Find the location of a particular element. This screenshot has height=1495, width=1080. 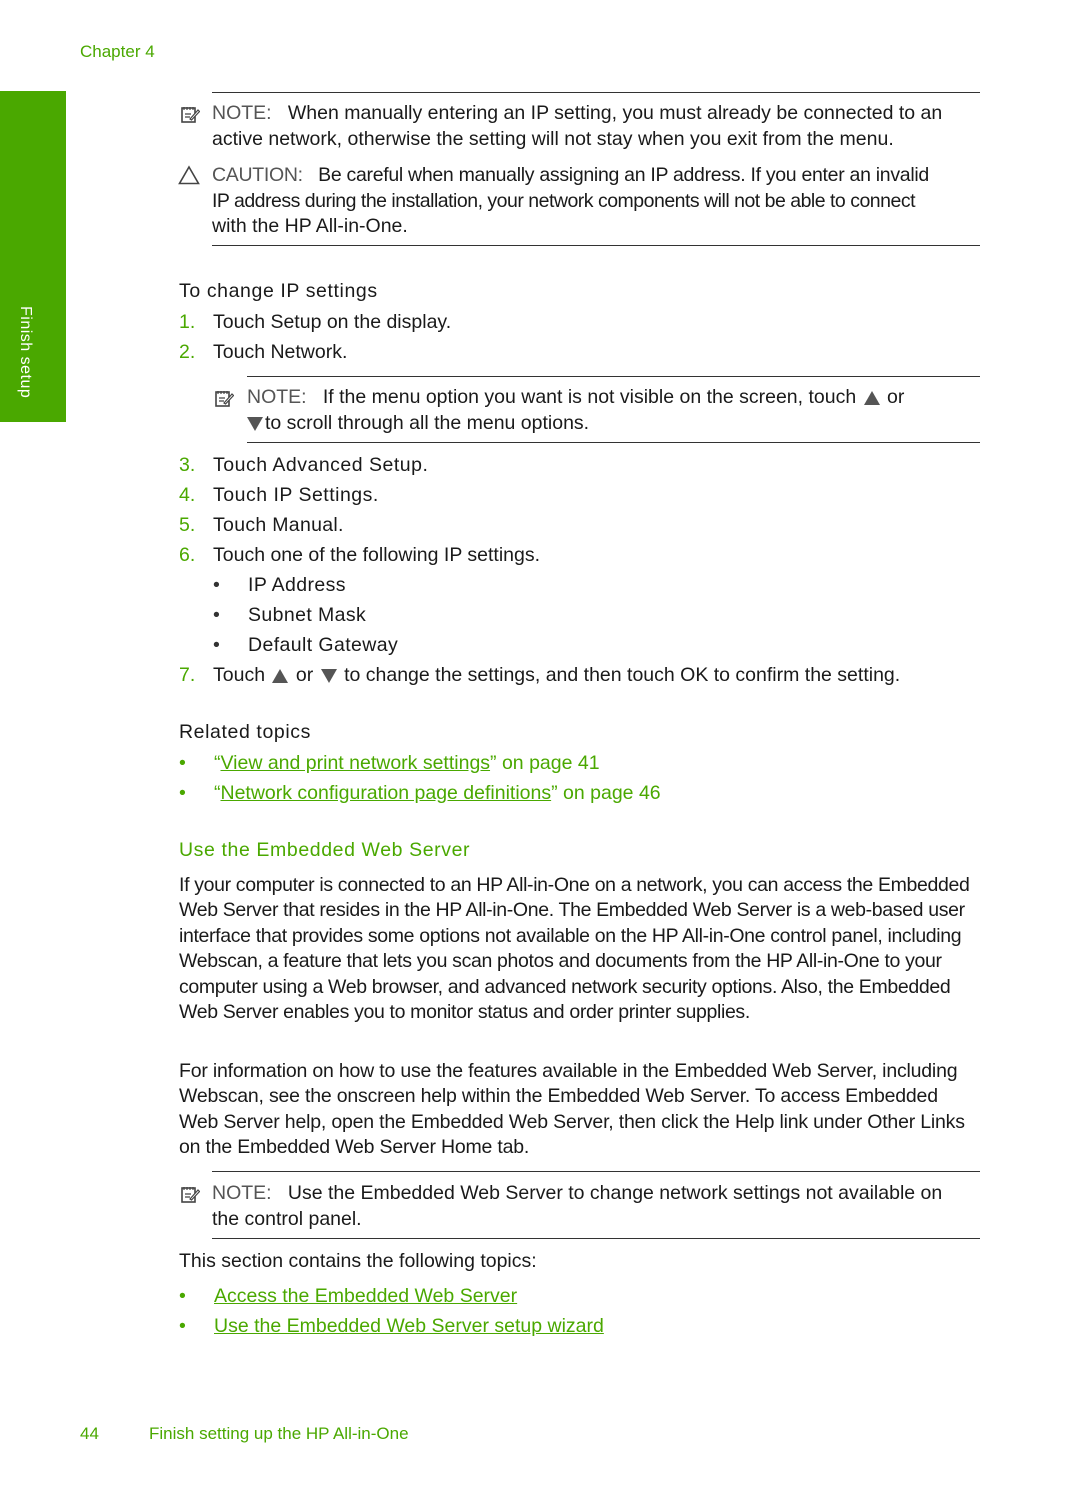

step-1: 1. Touch Setup on the display. is located at coordinates (315, 322).